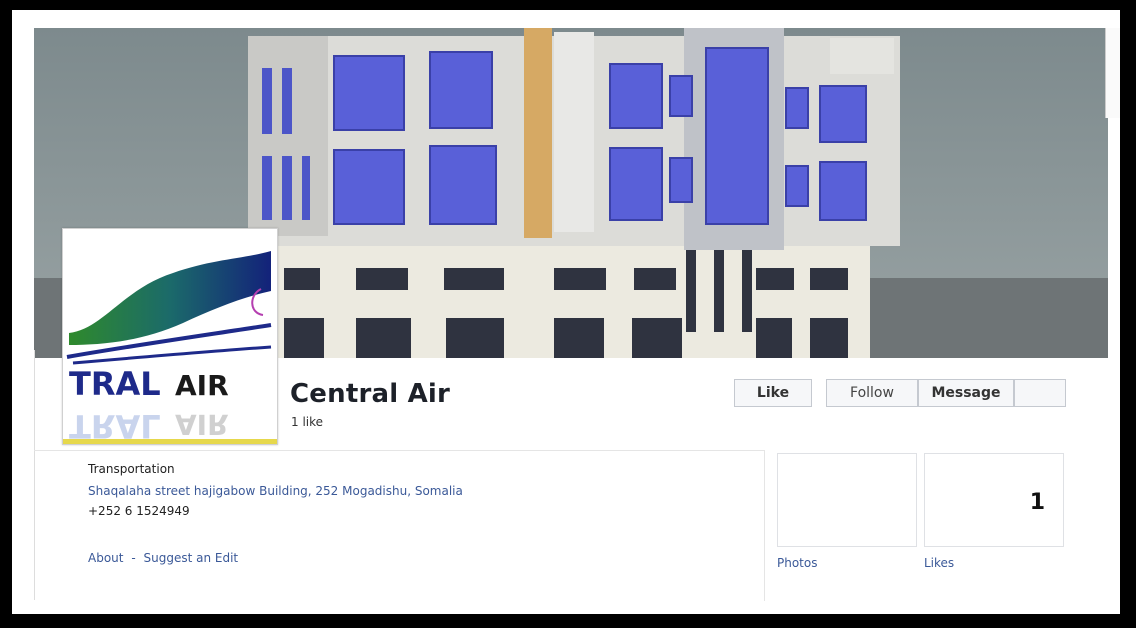  I want to click on about-links: About - Suggest an Edit, so click(165, 558).